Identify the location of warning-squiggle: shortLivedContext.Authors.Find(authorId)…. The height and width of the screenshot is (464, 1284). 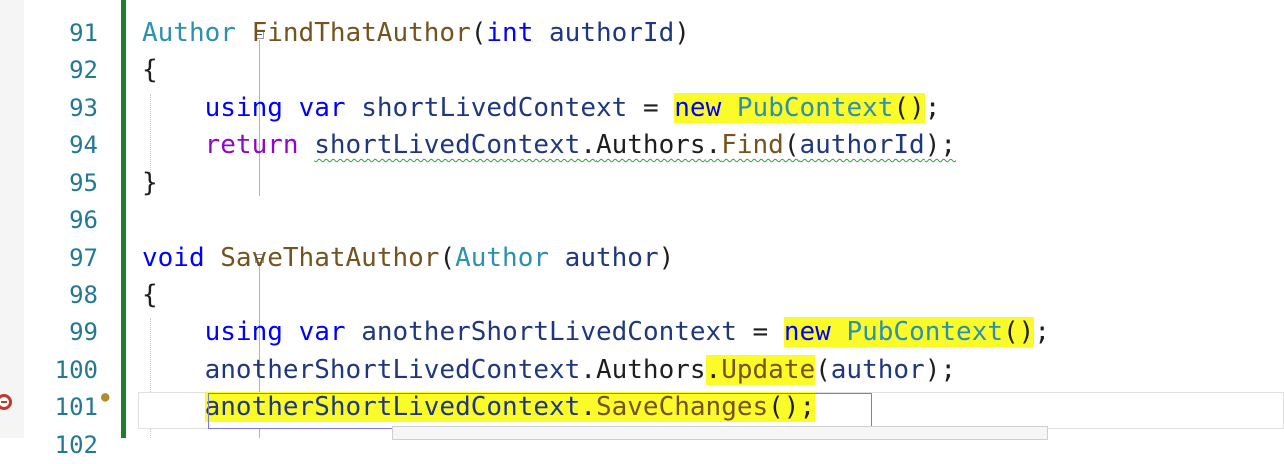
(635, 145).